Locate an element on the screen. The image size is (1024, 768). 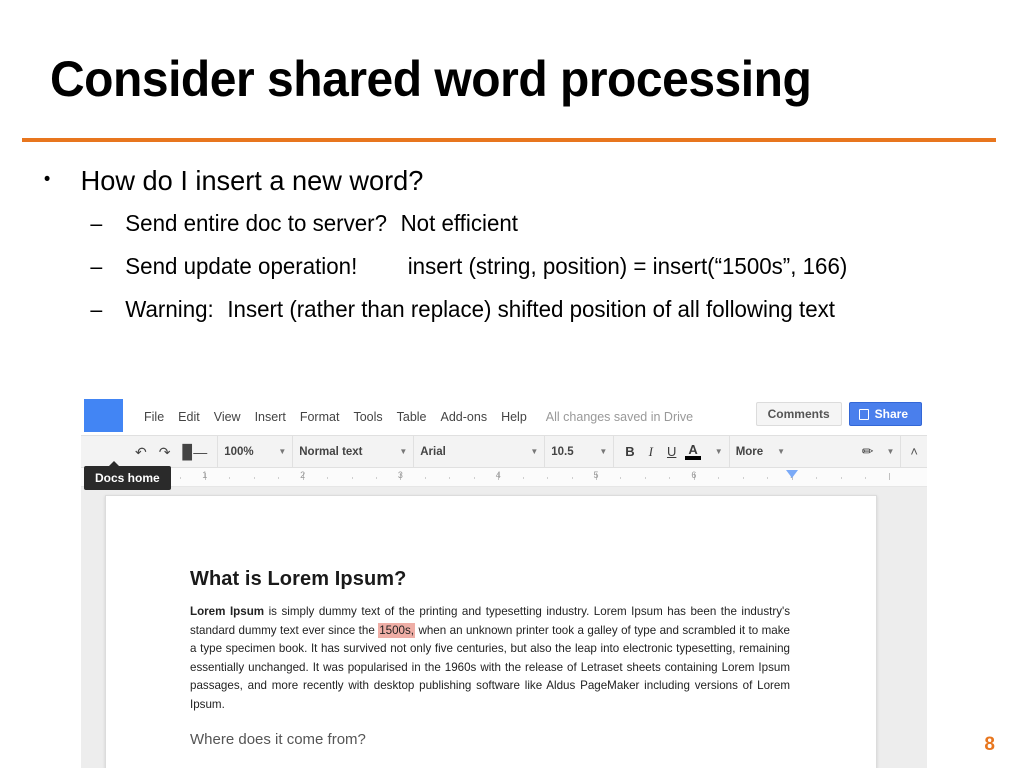
lock-icon is located at coordinates (863, 414).